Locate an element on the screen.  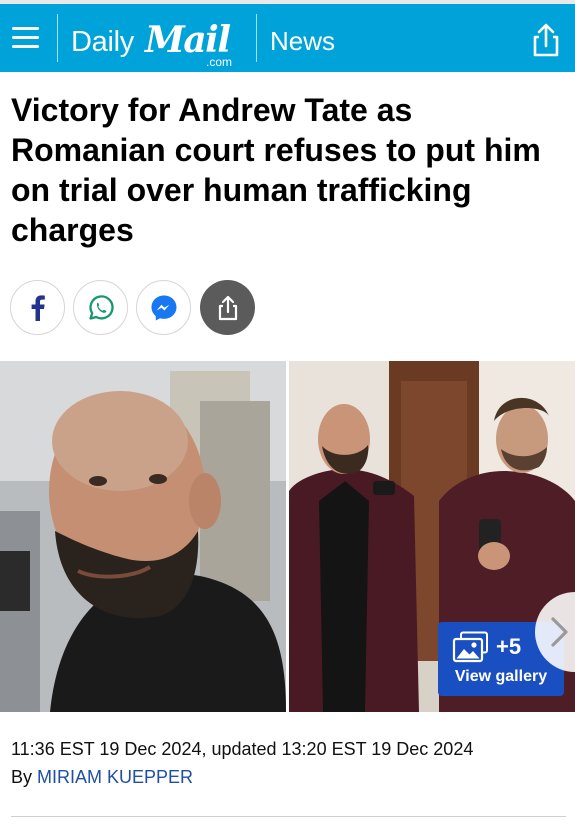
site-header: Daily Mail .com News is located at coordinates (287, 38).